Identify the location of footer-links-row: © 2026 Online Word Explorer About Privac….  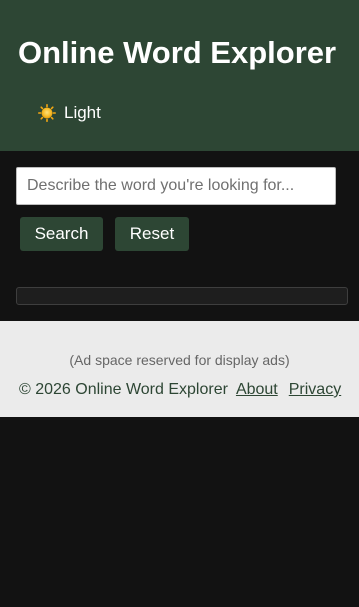
(180, 390).